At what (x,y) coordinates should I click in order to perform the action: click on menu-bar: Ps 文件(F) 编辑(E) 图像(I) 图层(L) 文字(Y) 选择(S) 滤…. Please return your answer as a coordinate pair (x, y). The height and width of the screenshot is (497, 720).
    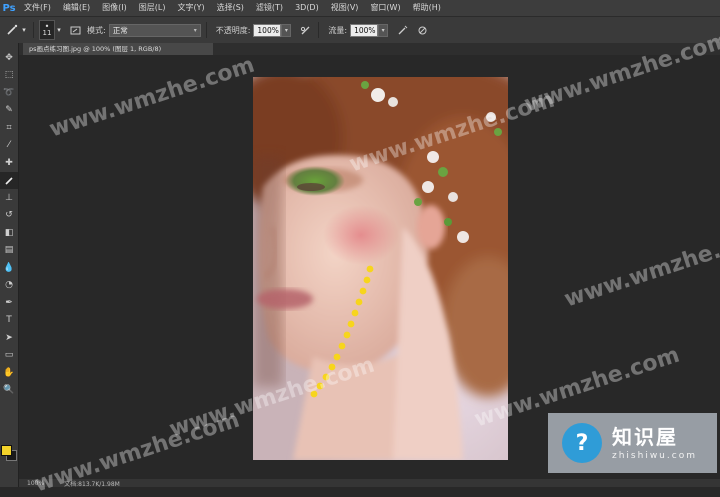
    Looking at the image, I should click on (360, 8).